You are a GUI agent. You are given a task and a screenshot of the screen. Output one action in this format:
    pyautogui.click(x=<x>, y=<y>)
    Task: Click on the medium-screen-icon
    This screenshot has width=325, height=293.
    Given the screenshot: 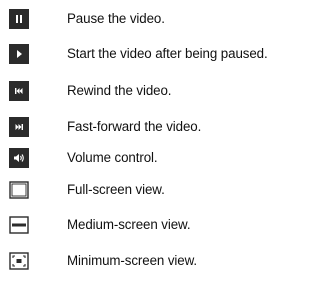 What is the action you would take?
    pyautogui.click(x=19, y=225)
    